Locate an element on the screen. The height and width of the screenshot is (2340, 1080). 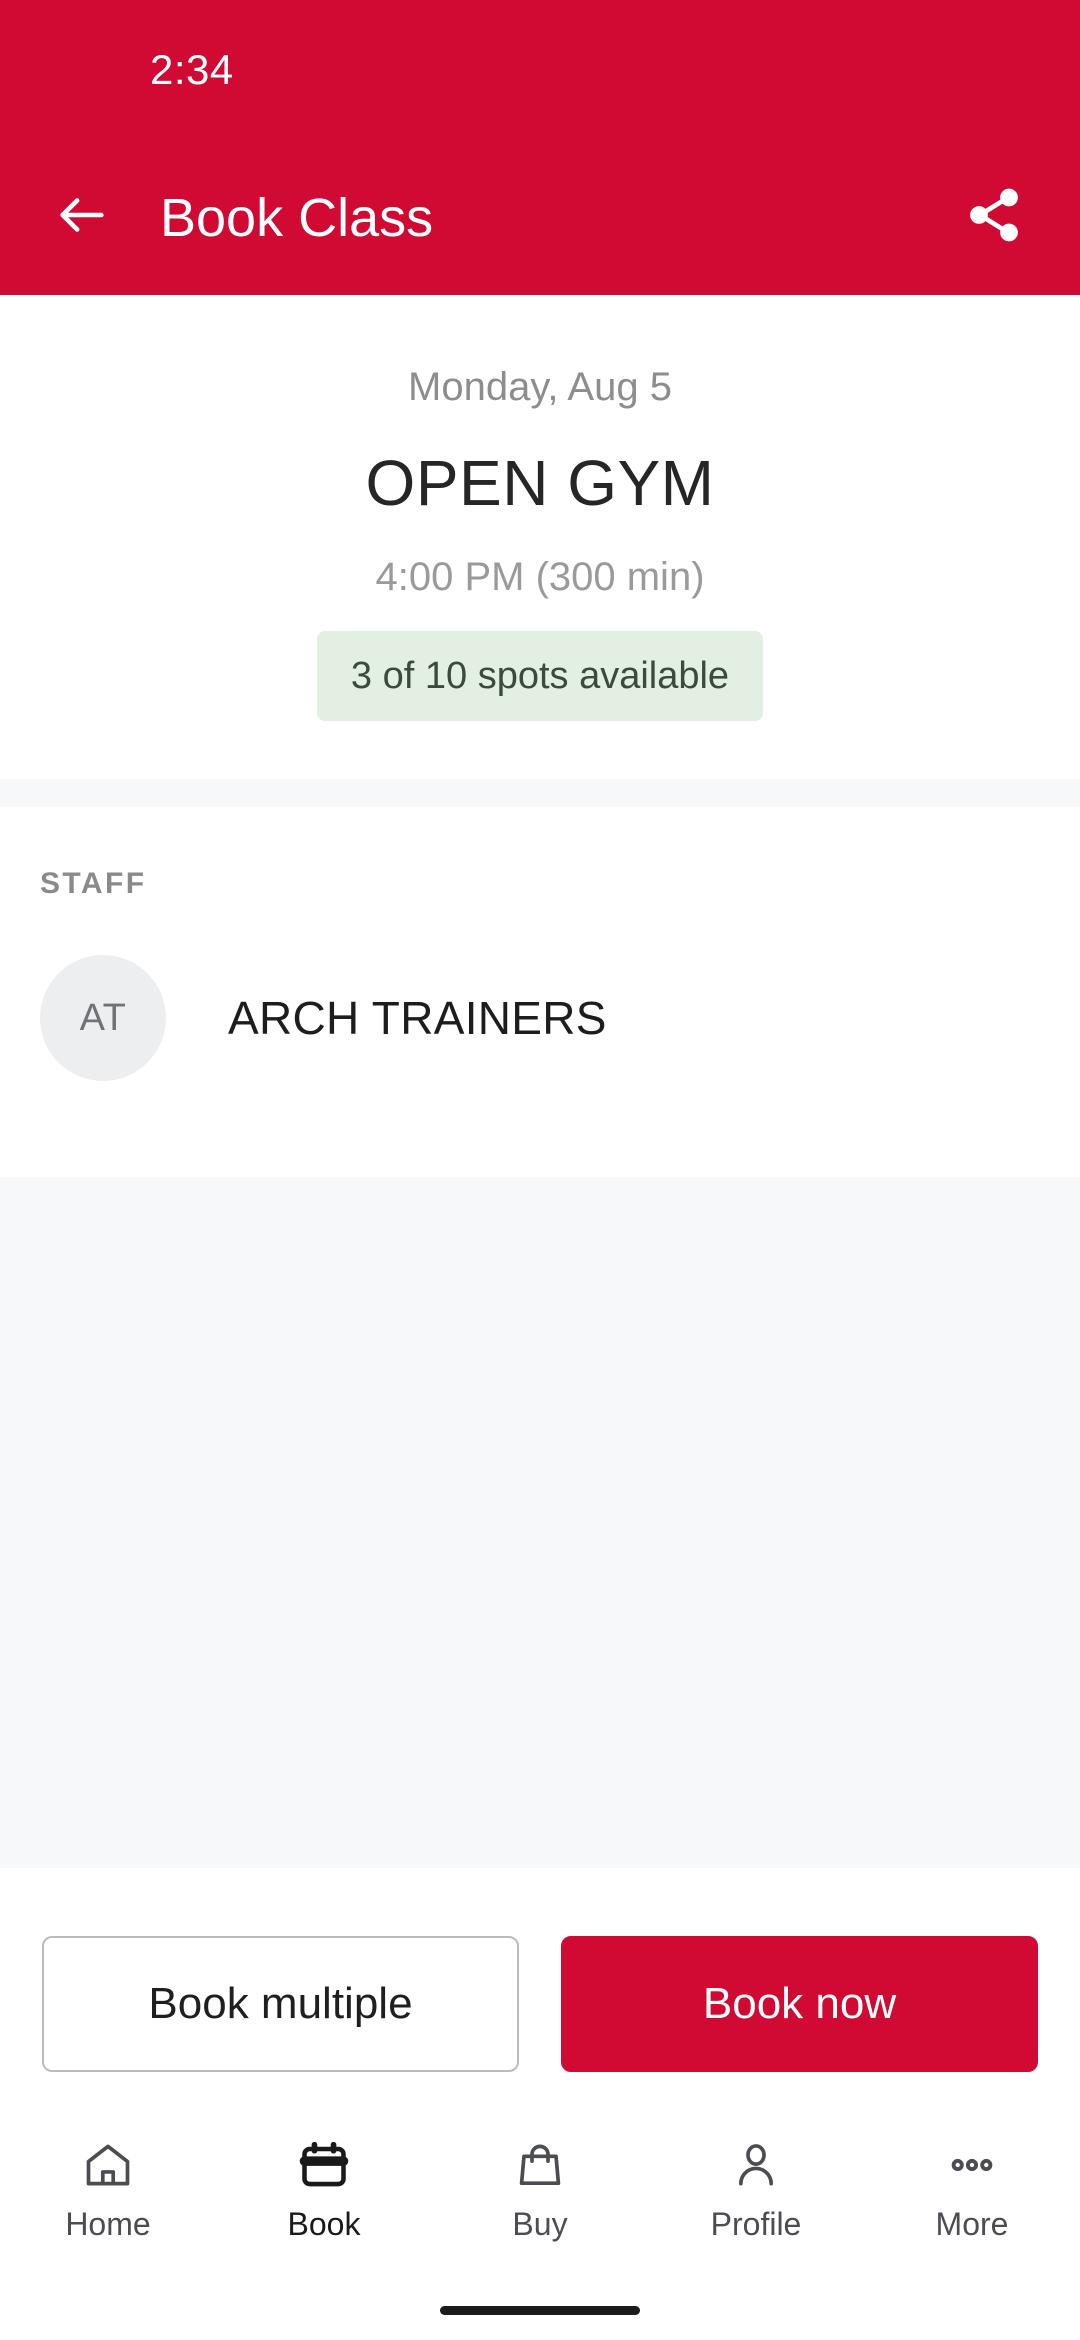
app-bar: Book Class is located at coordinates (540, 217).